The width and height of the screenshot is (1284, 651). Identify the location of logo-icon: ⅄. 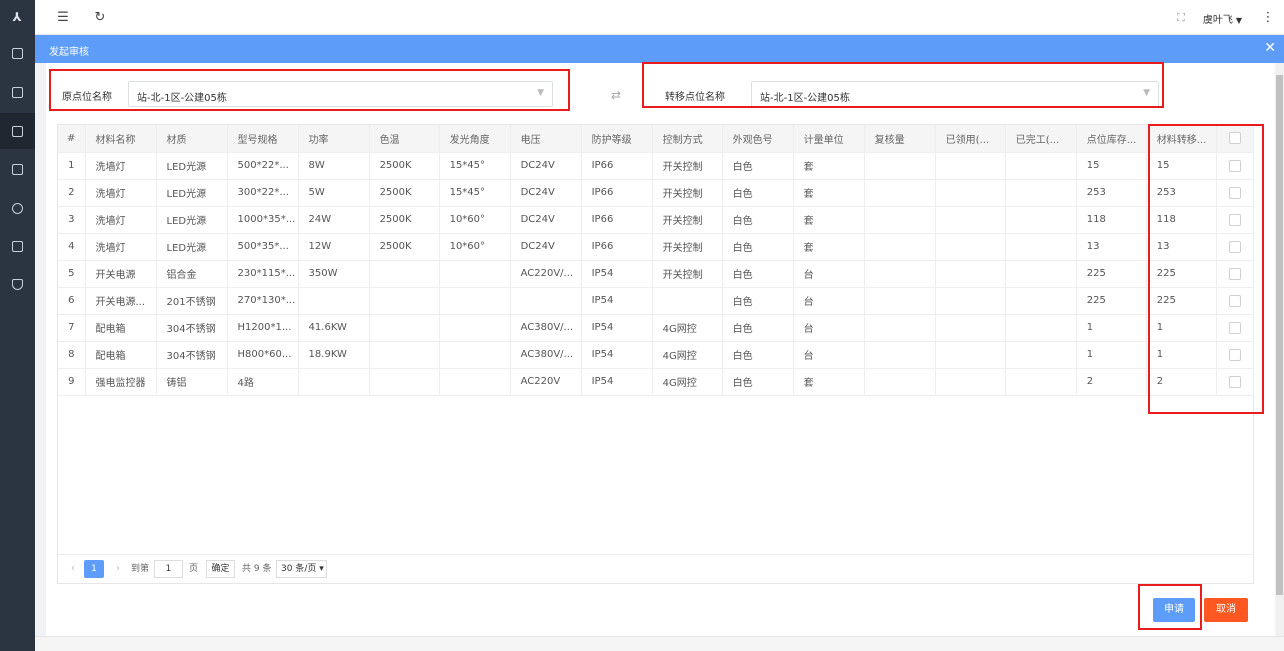
(17, 17).